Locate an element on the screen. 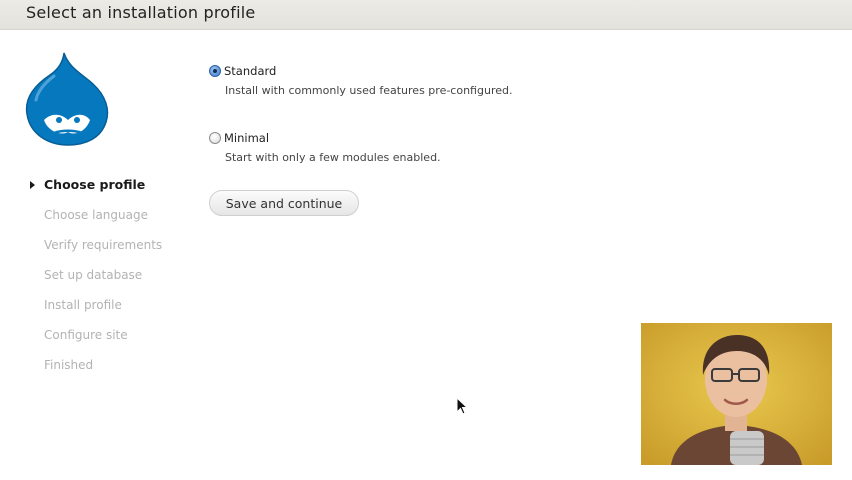 The image size is (852, 480). step-set-up-database: Set up database is located at coordinates (100, 281).